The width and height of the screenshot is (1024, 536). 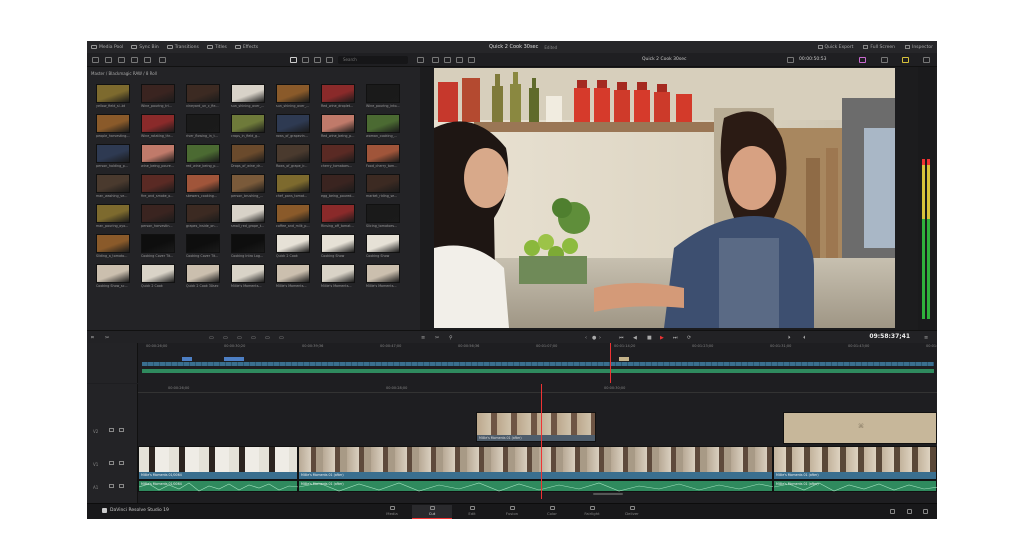 I want to click on loop-icon: ⟳, so click(x=689, y=338).